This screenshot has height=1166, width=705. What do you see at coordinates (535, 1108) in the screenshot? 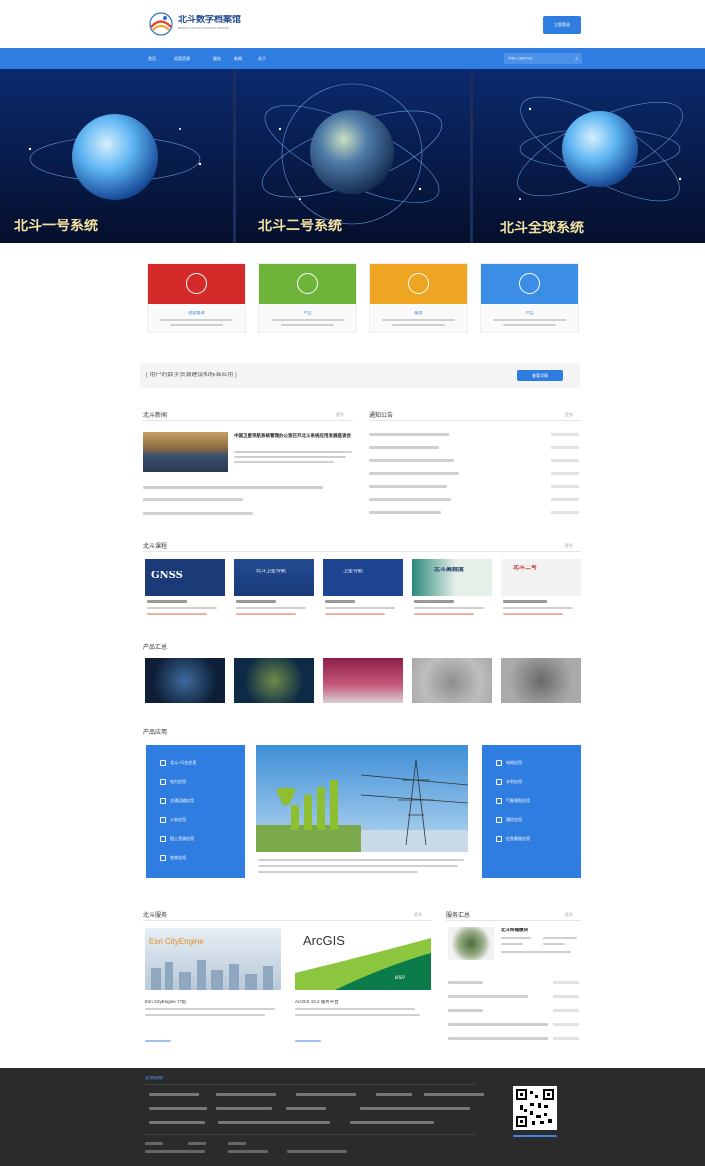
I see `qr-code-icon` at bounding box center [535, 1108].